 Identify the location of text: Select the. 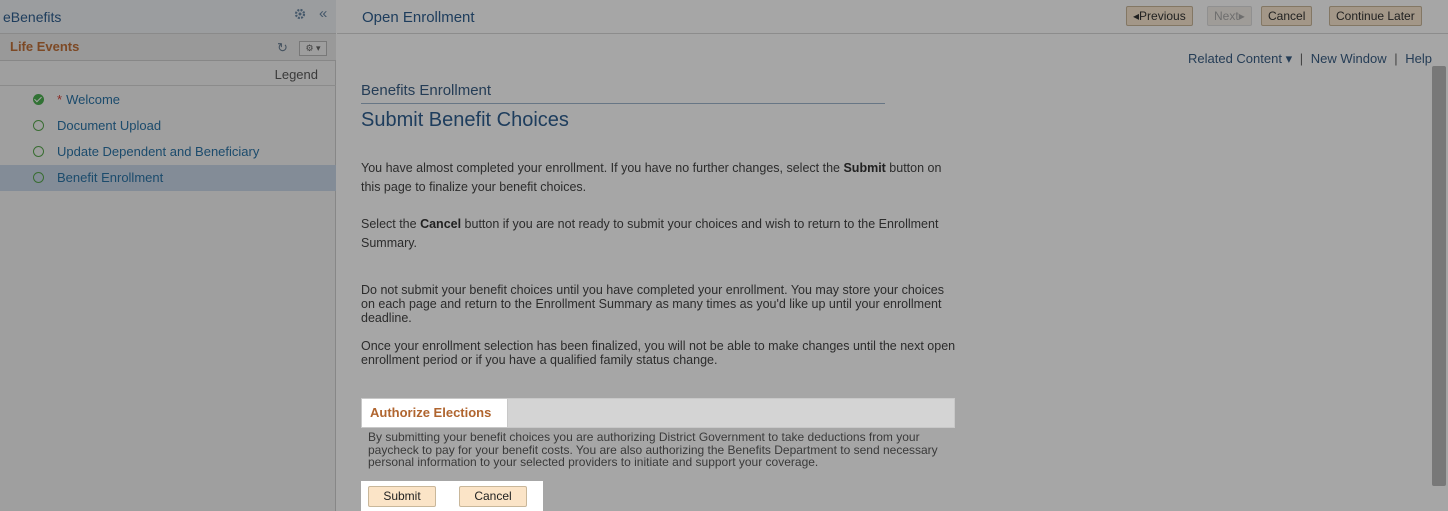
(391, 224).